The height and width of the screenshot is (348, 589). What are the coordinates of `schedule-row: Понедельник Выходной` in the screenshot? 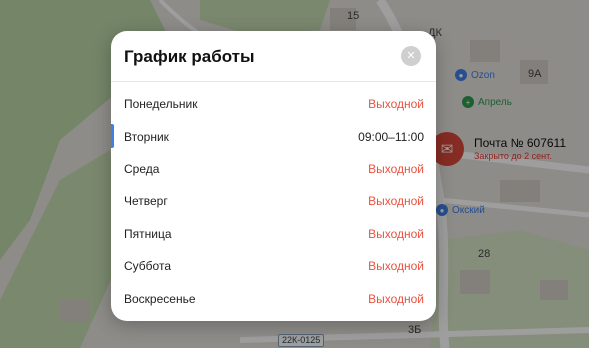 It's located at (273, 104).